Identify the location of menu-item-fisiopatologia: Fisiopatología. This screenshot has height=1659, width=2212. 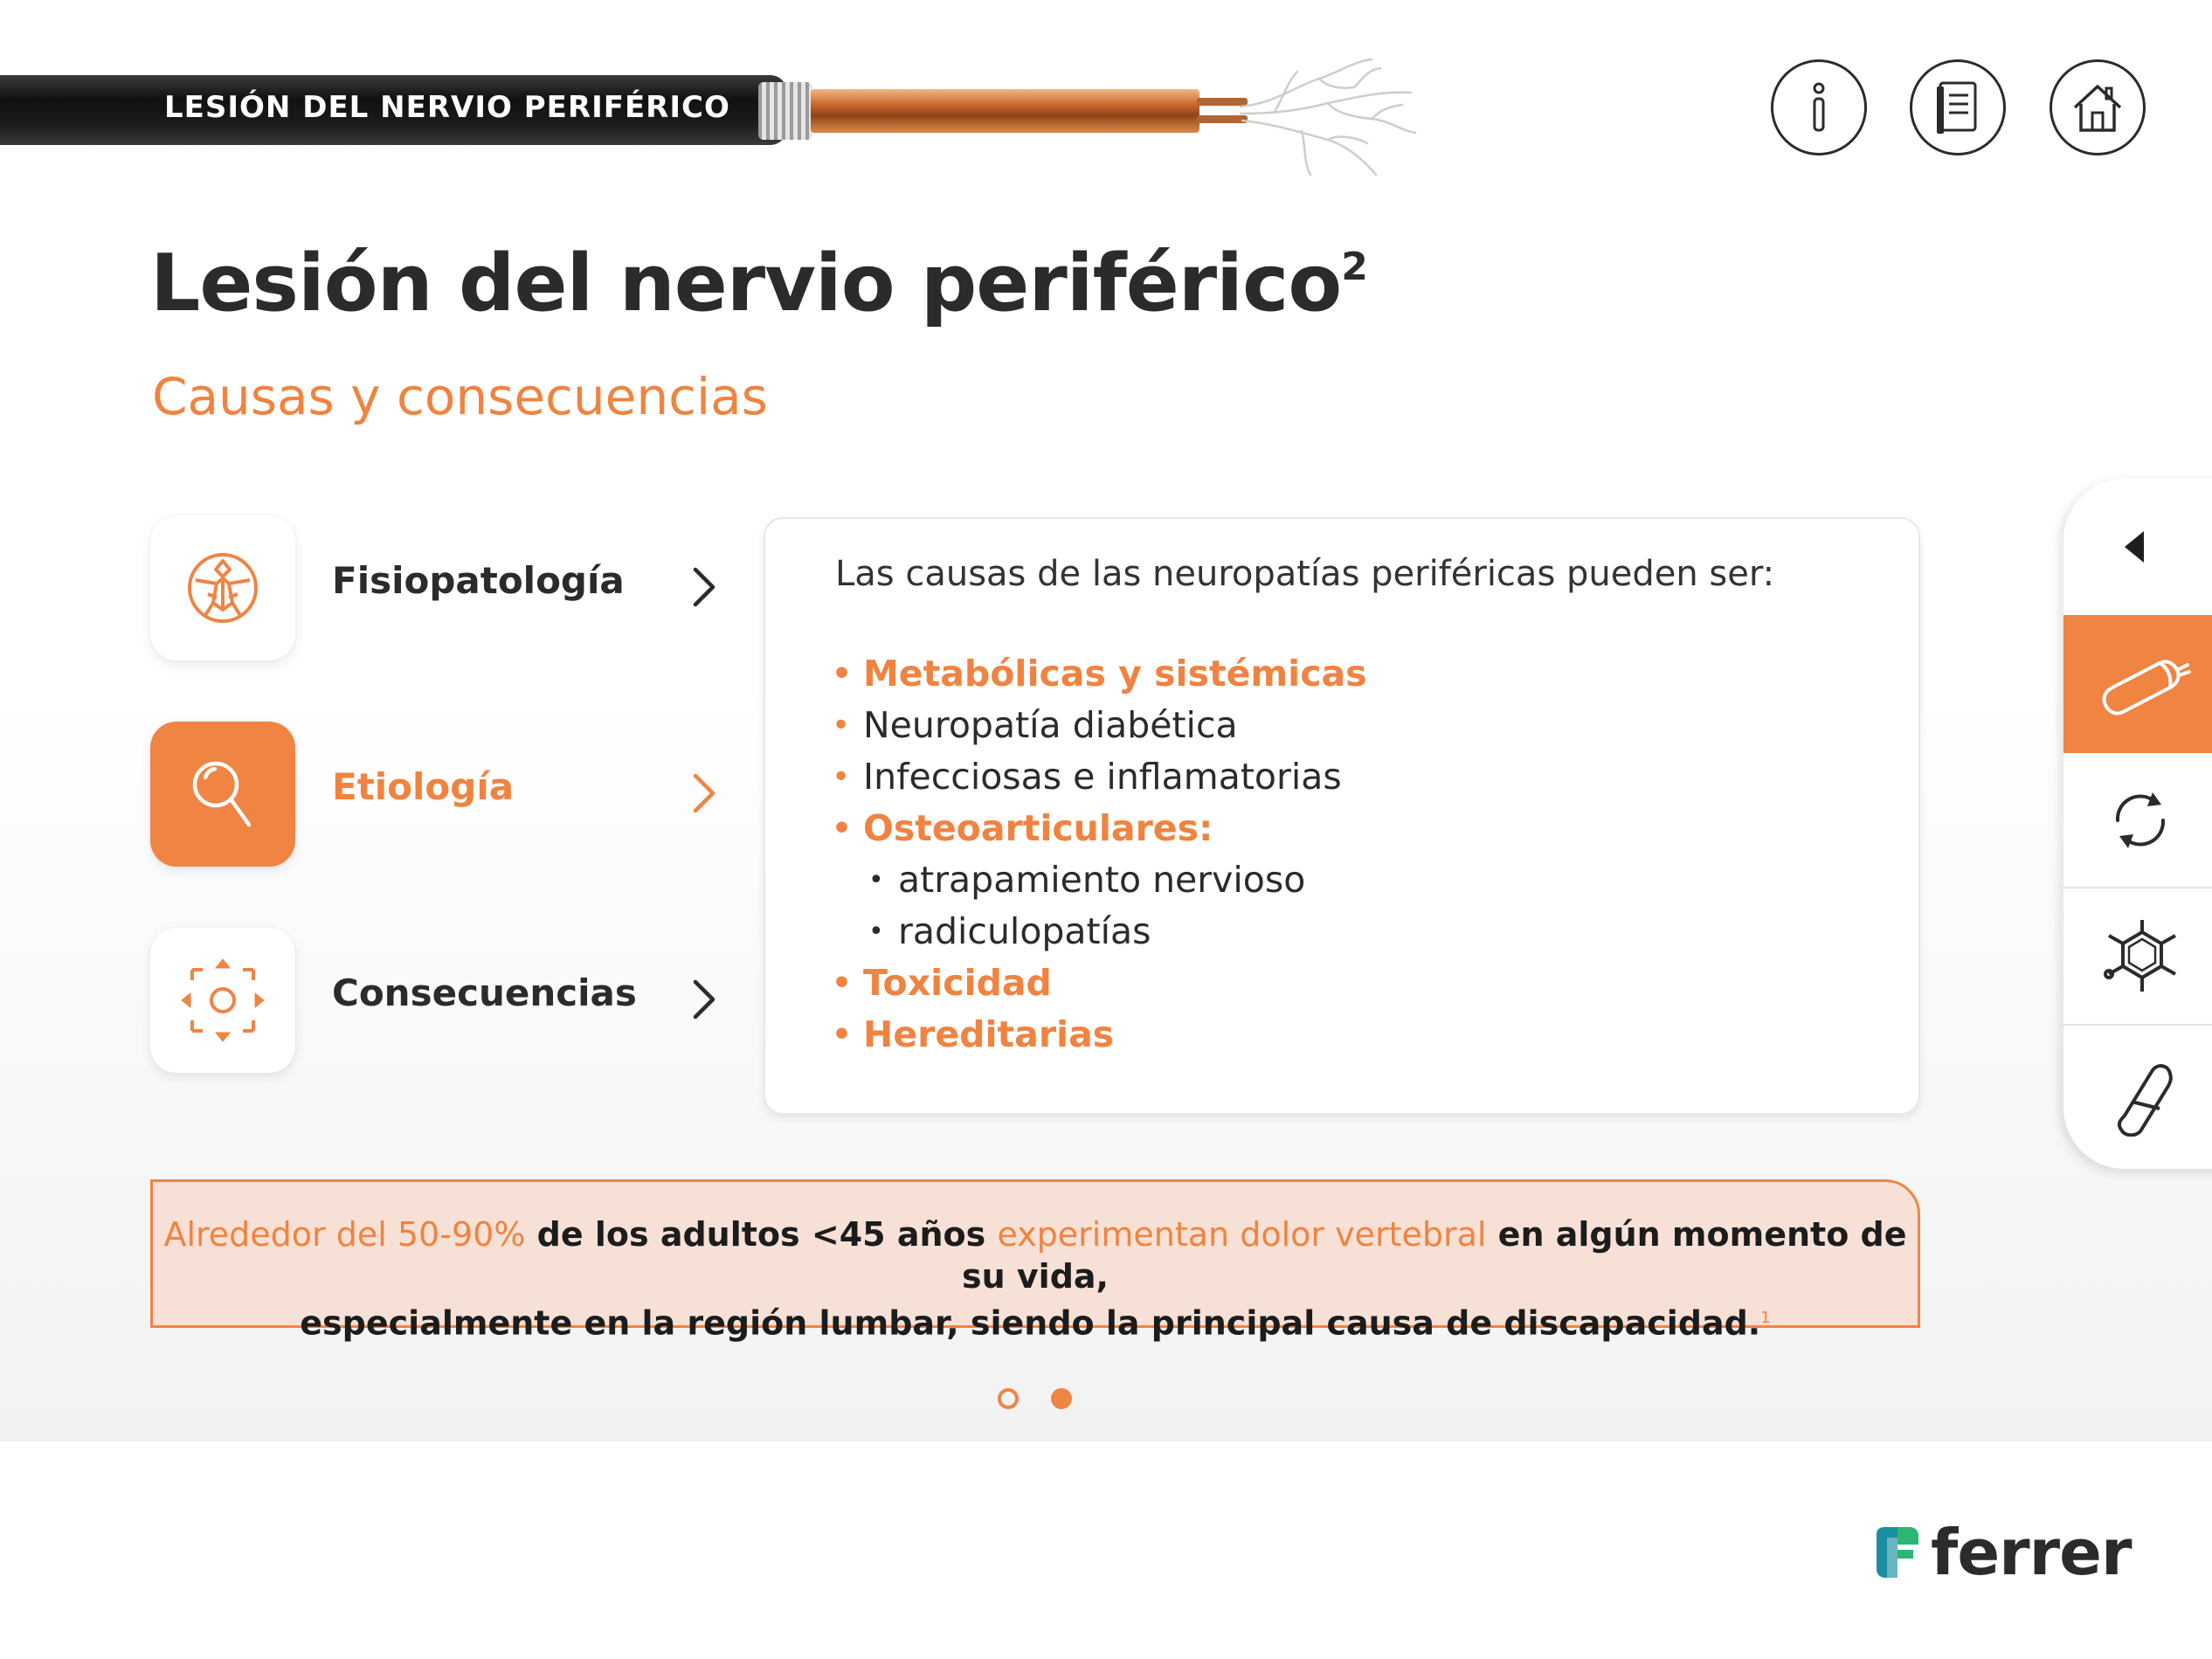
(438, 588).